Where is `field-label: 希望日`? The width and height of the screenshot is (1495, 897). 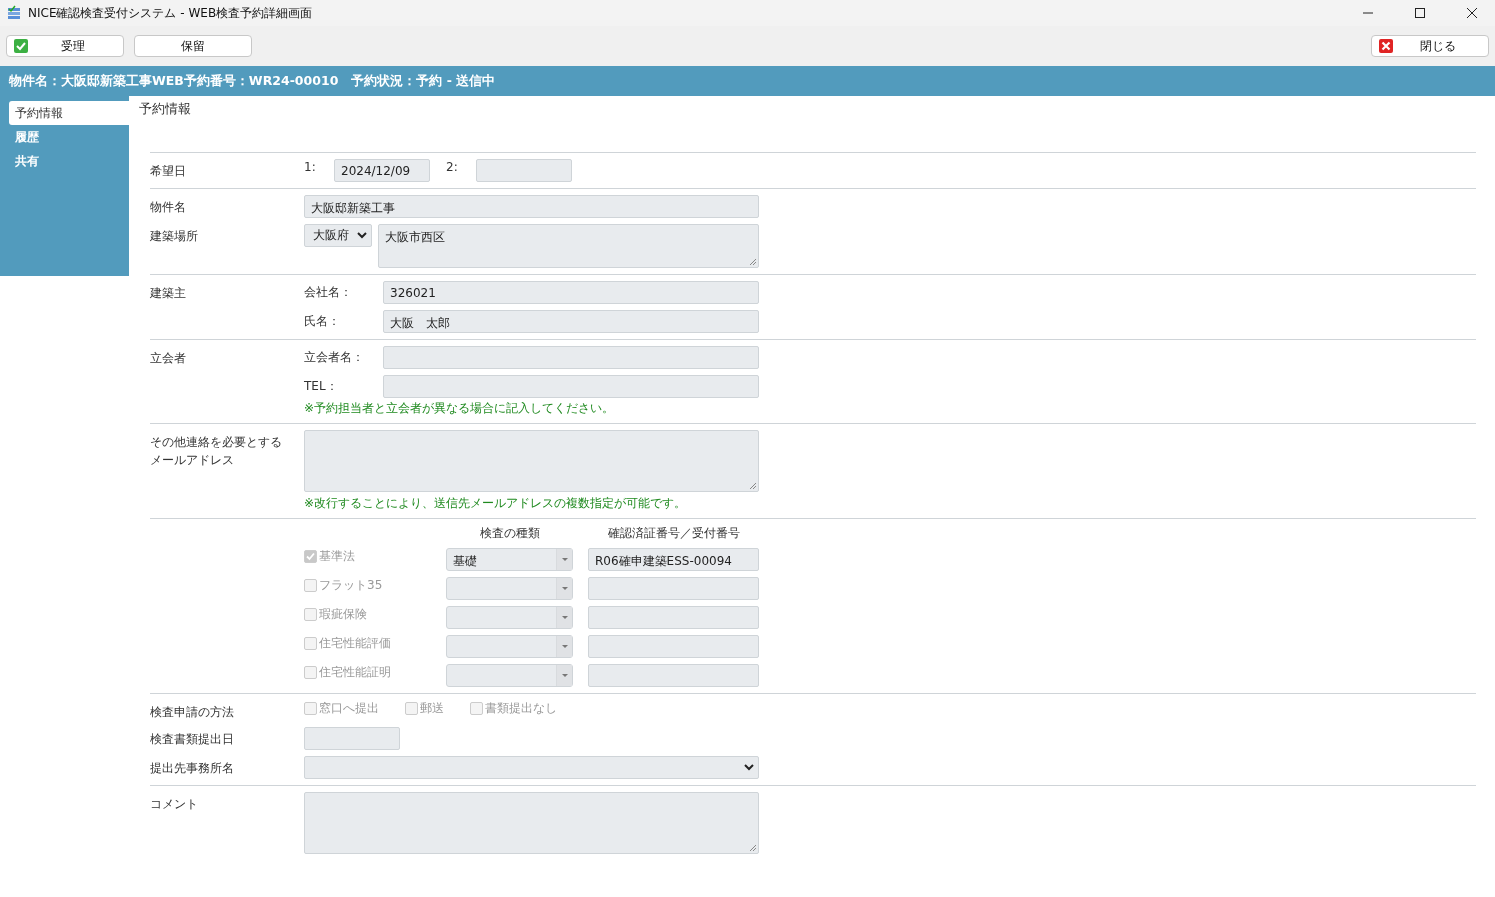 field-label: 希望日 is located at coordinates (168, 171).